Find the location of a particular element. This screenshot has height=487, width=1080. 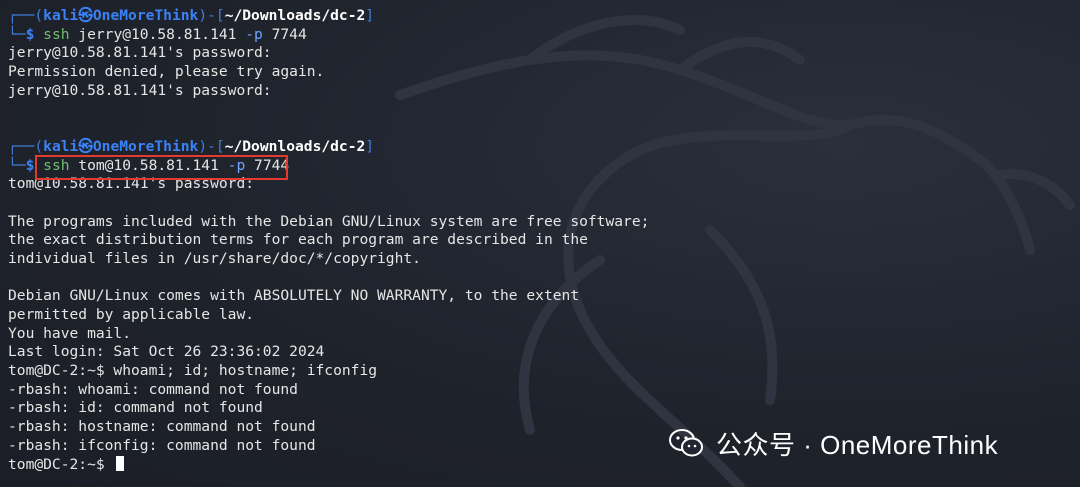

command-args: jerry@10.58.81.141 is located at coordinates (157, 34).